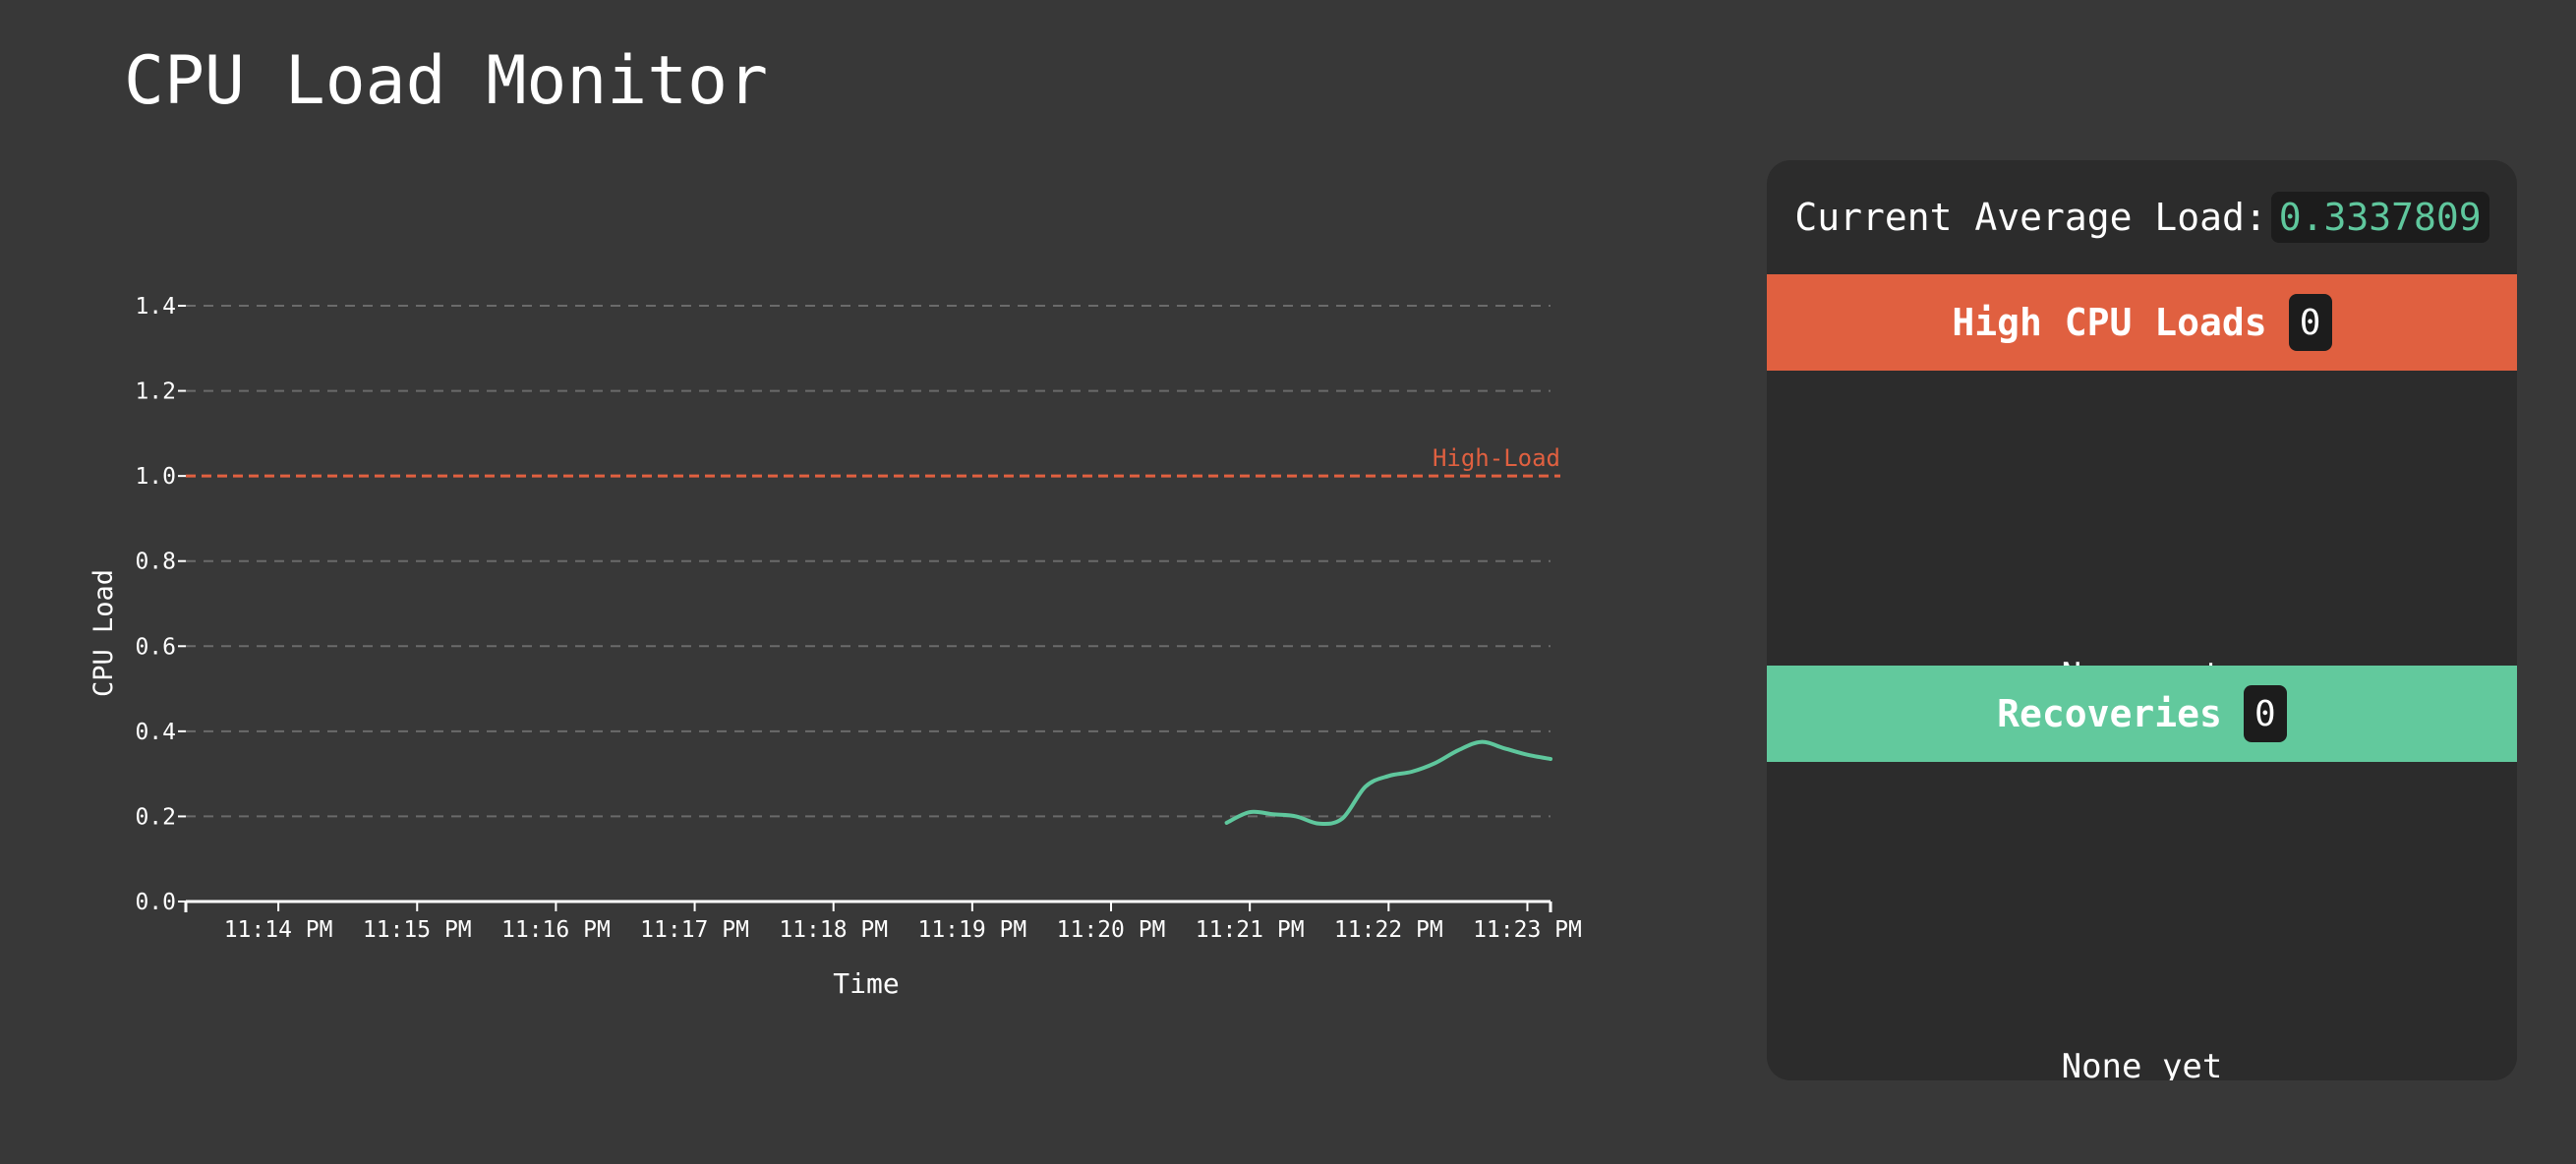  I want to click on high-load-threshold-label: High-Load, so click(1496, 458).